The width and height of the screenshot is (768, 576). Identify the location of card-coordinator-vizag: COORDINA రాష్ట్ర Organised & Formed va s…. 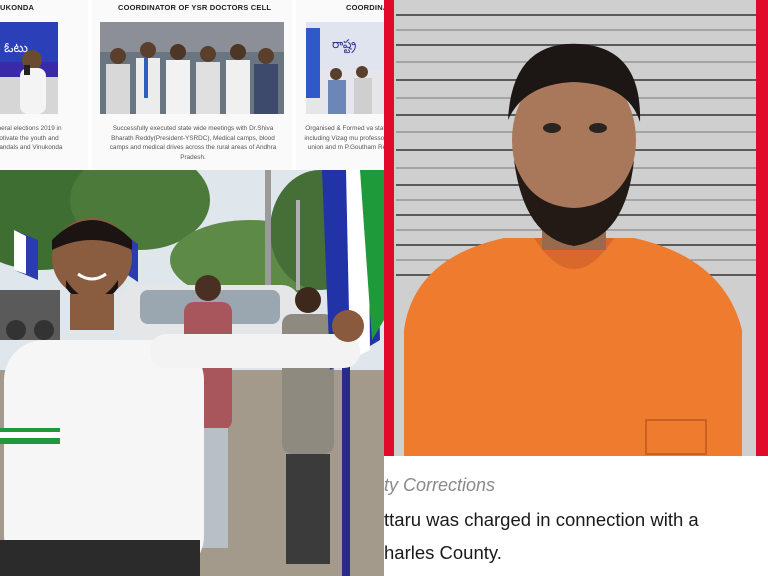
(340, 85).